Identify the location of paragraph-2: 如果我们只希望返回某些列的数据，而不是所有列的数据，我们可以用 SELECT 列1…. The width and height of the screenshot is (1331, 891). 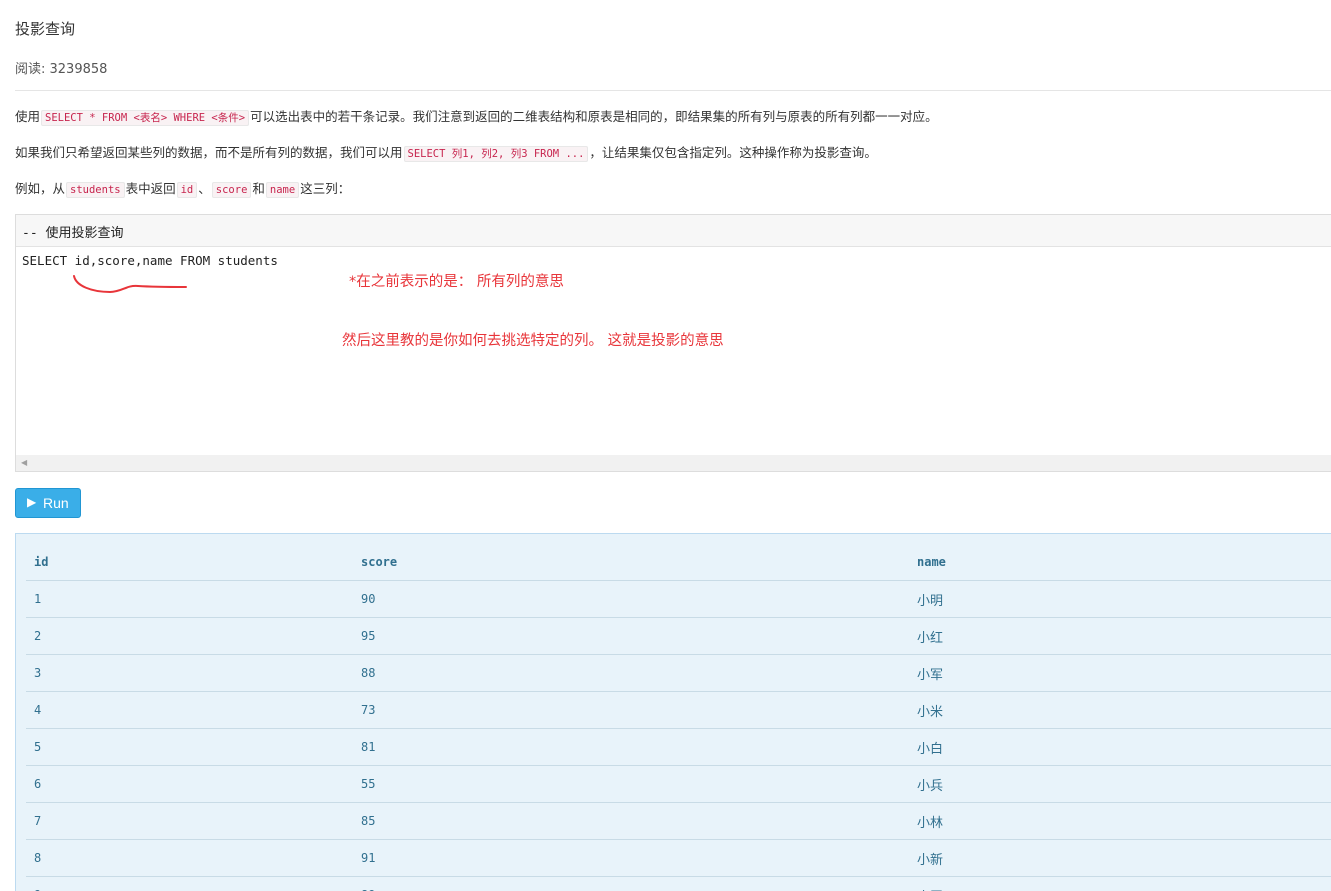
(446, 153).